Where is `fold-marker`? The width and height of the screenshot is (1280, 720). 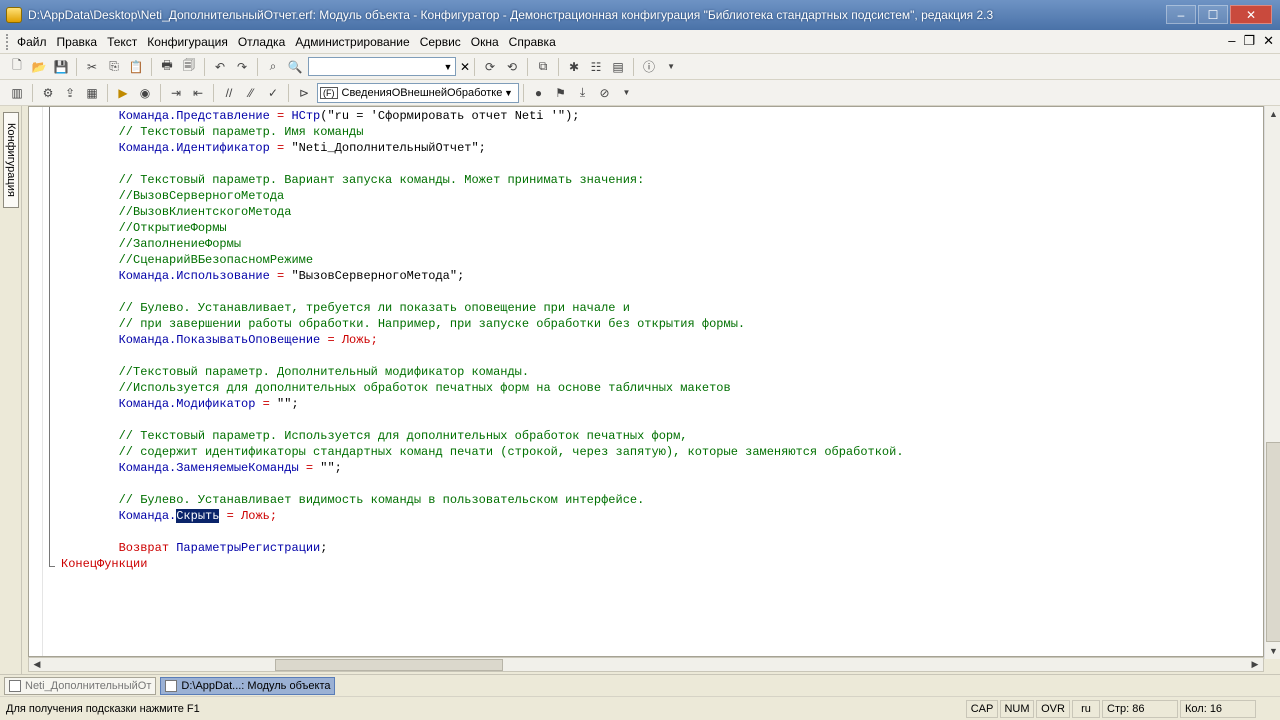
fold-marker is located at coordinates (52, 337).